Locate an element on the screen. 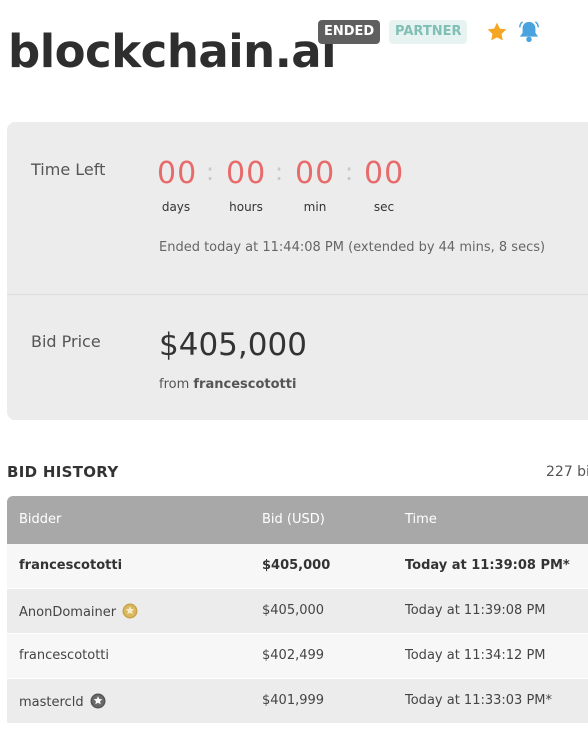 The image size is (588, 734). bidder-link: mastercld is located at coordinates (51, 702).